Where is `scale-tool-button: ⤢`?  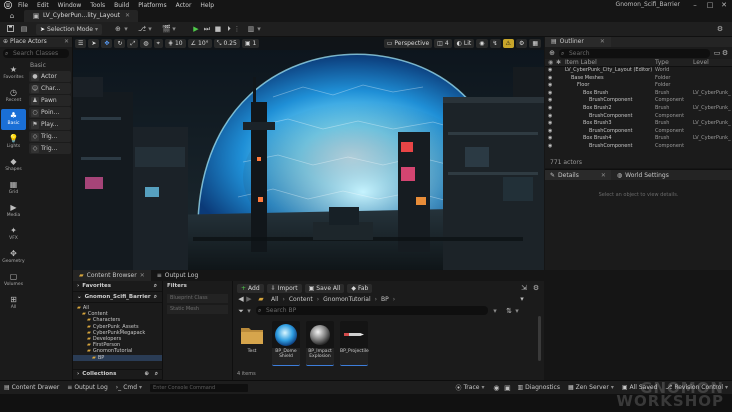 scale-tool-button: ⤢ is located at coordinates (133, 43).